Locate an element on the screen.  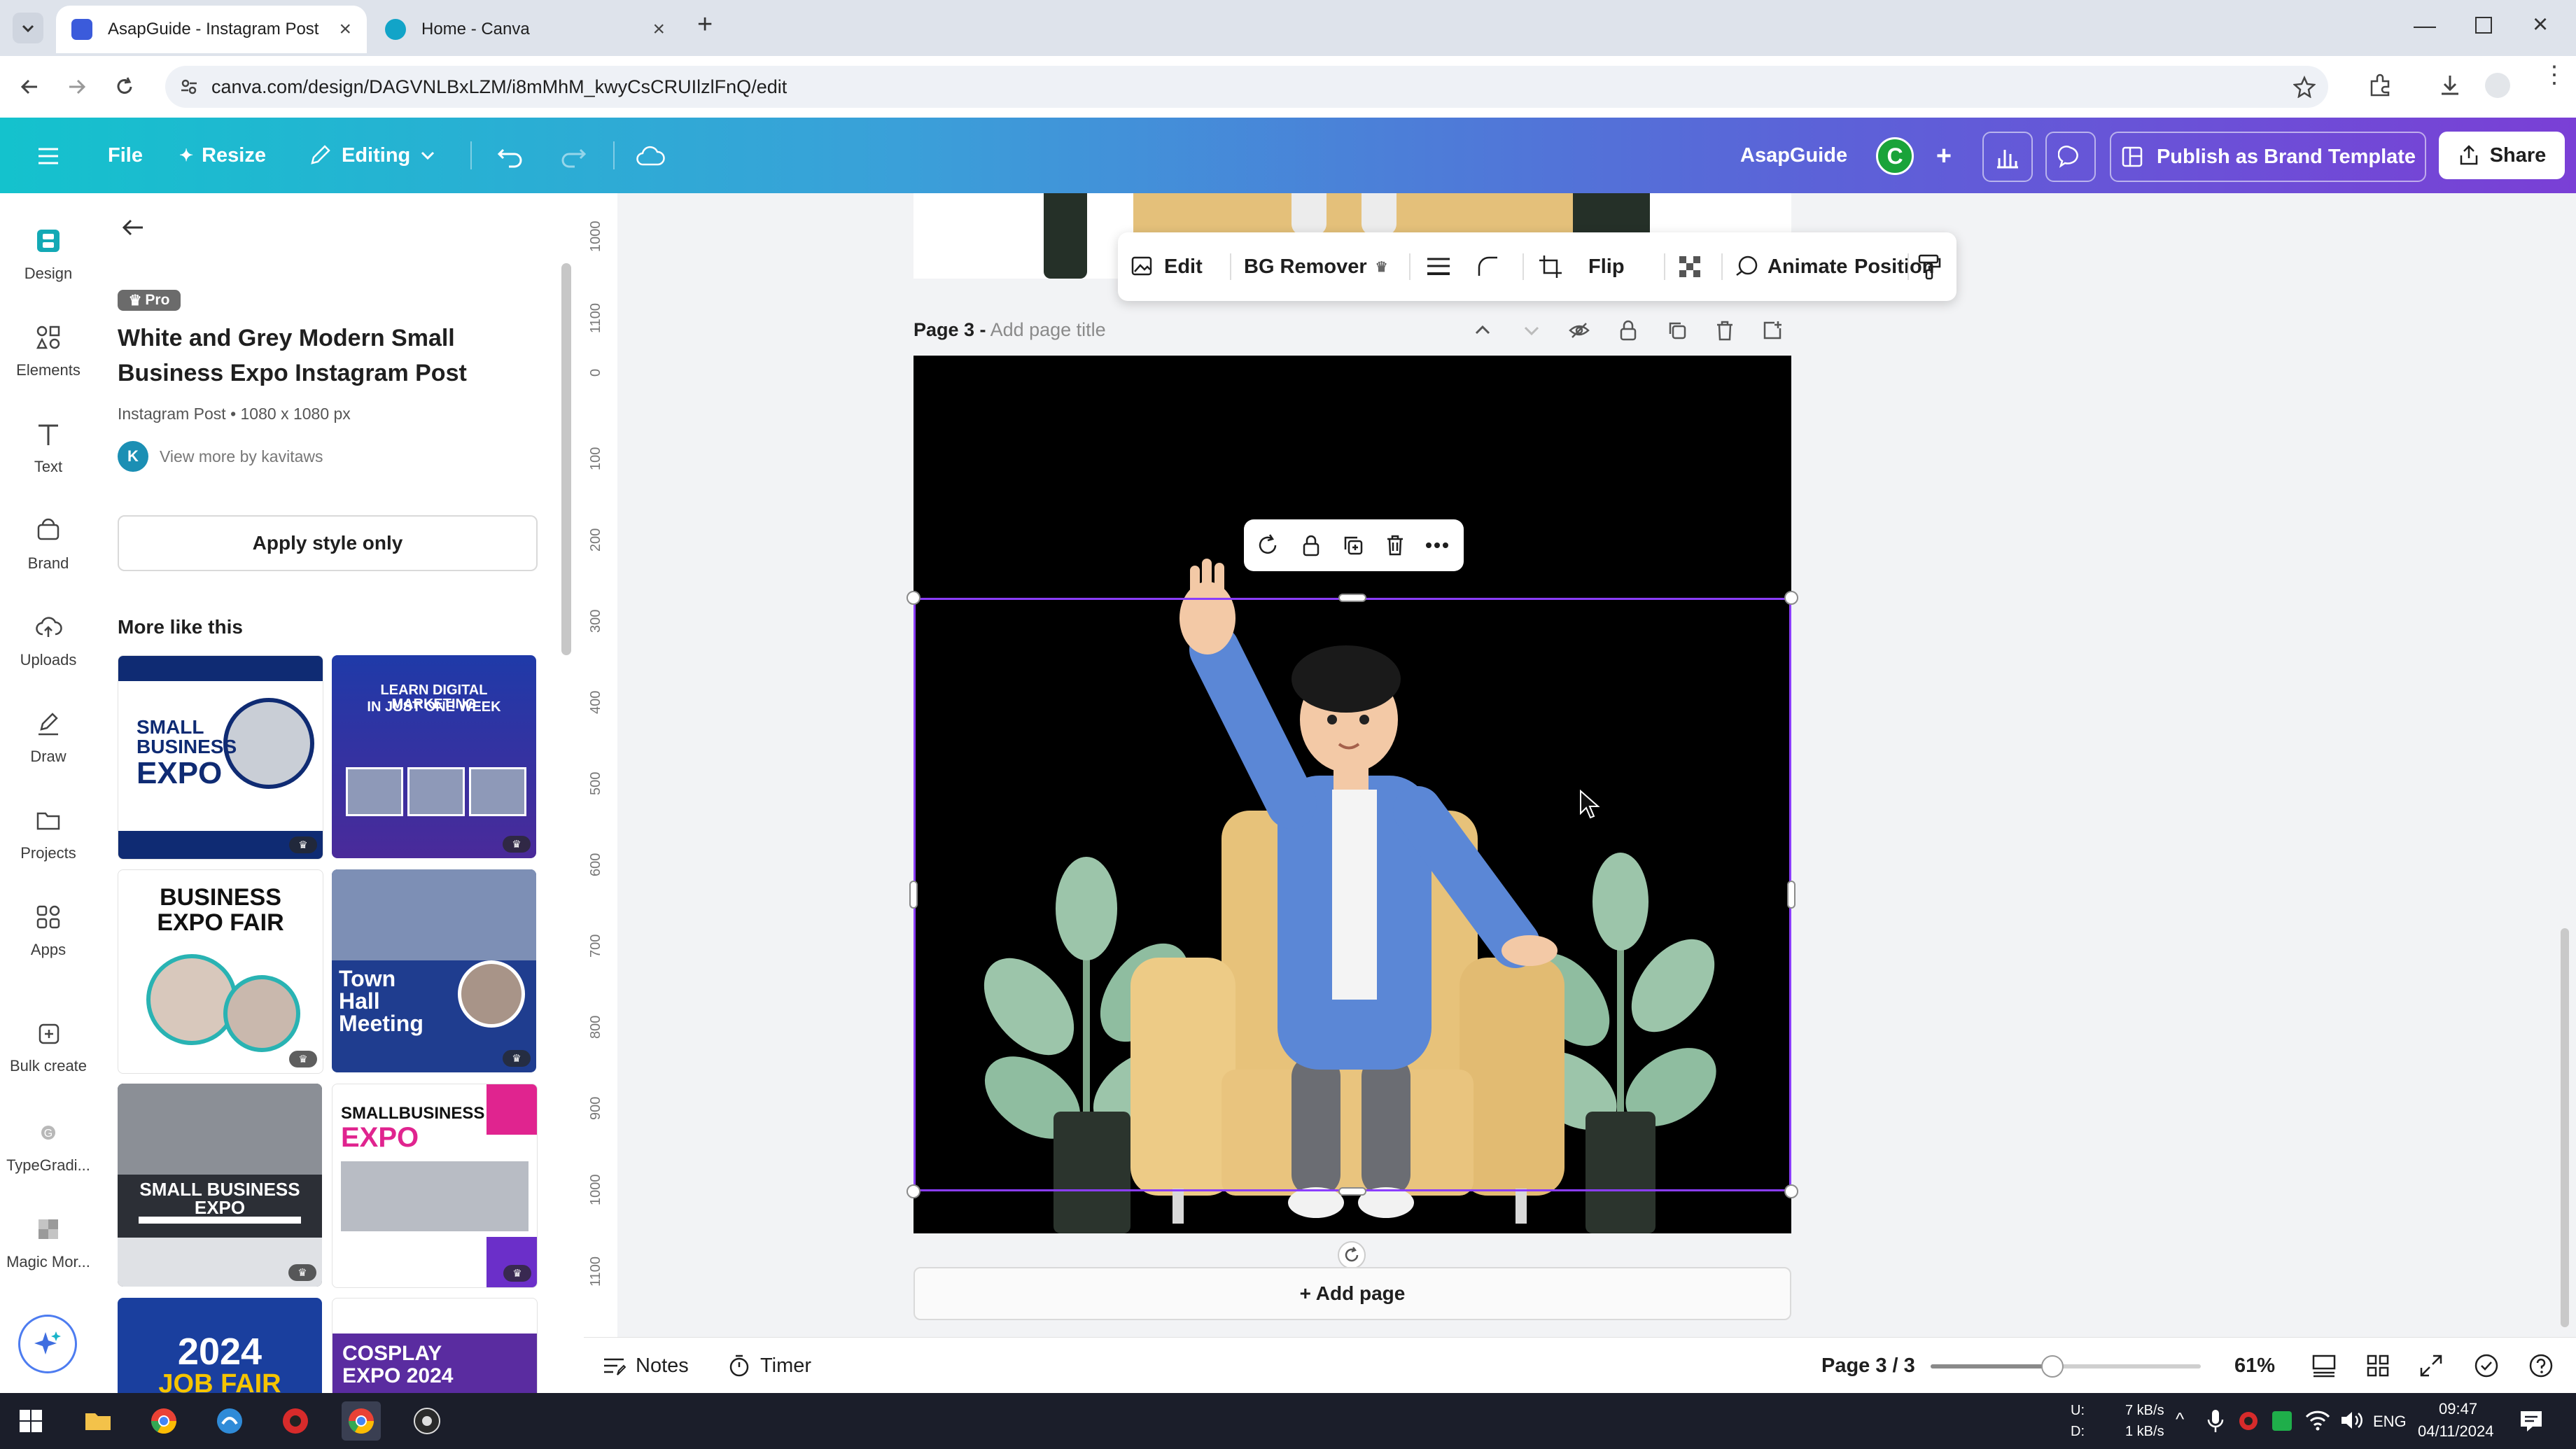
check-button is located at coordinates (2486, 1366).